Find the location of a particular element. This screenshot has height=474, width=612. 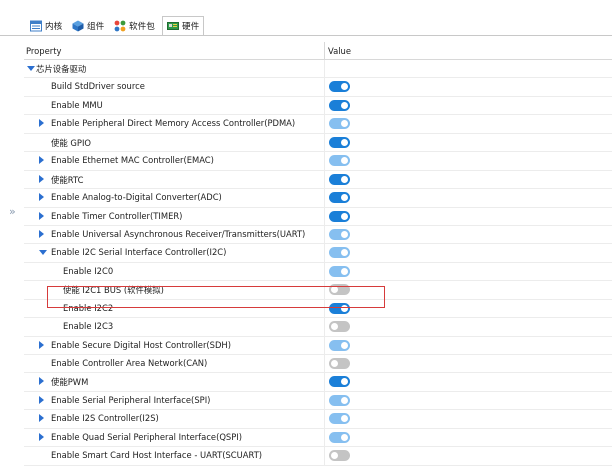

tab-package: 软件包 is located at coordinates (134, 26).